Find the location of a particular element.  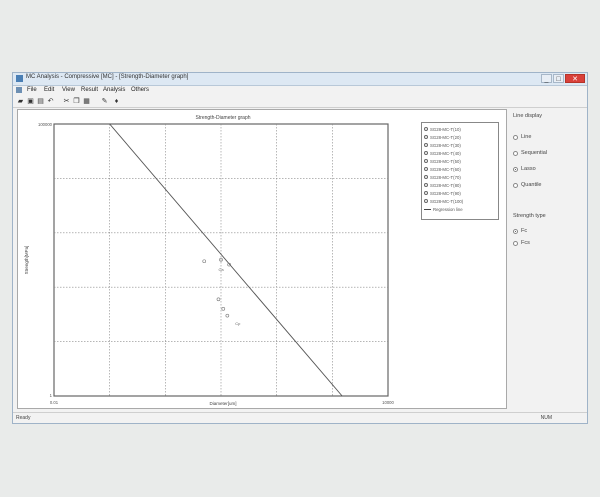

status-bar: Ready NUM is located at coordinates (300, 417).